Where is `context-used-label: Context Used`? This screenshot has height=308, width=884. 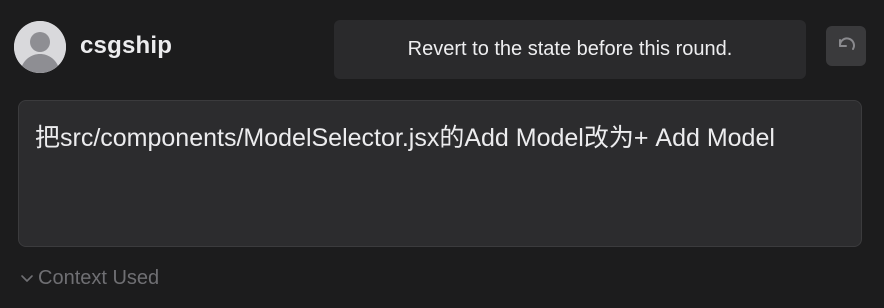 context-used-label: Context Used is located at coordinates (99, 277).